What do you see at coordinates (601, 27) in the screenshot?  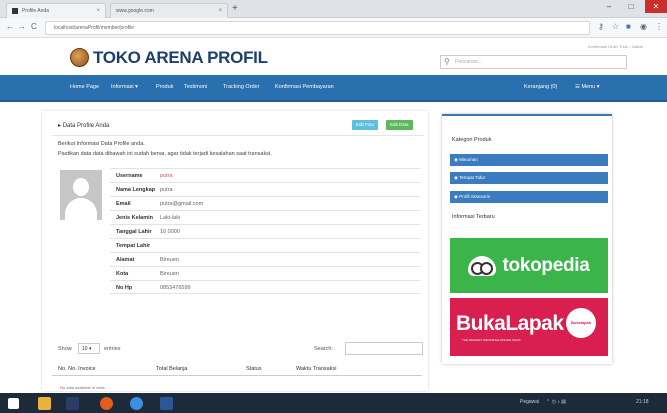 I see `key-icon: ⚷` at bounding box center [601, 27].